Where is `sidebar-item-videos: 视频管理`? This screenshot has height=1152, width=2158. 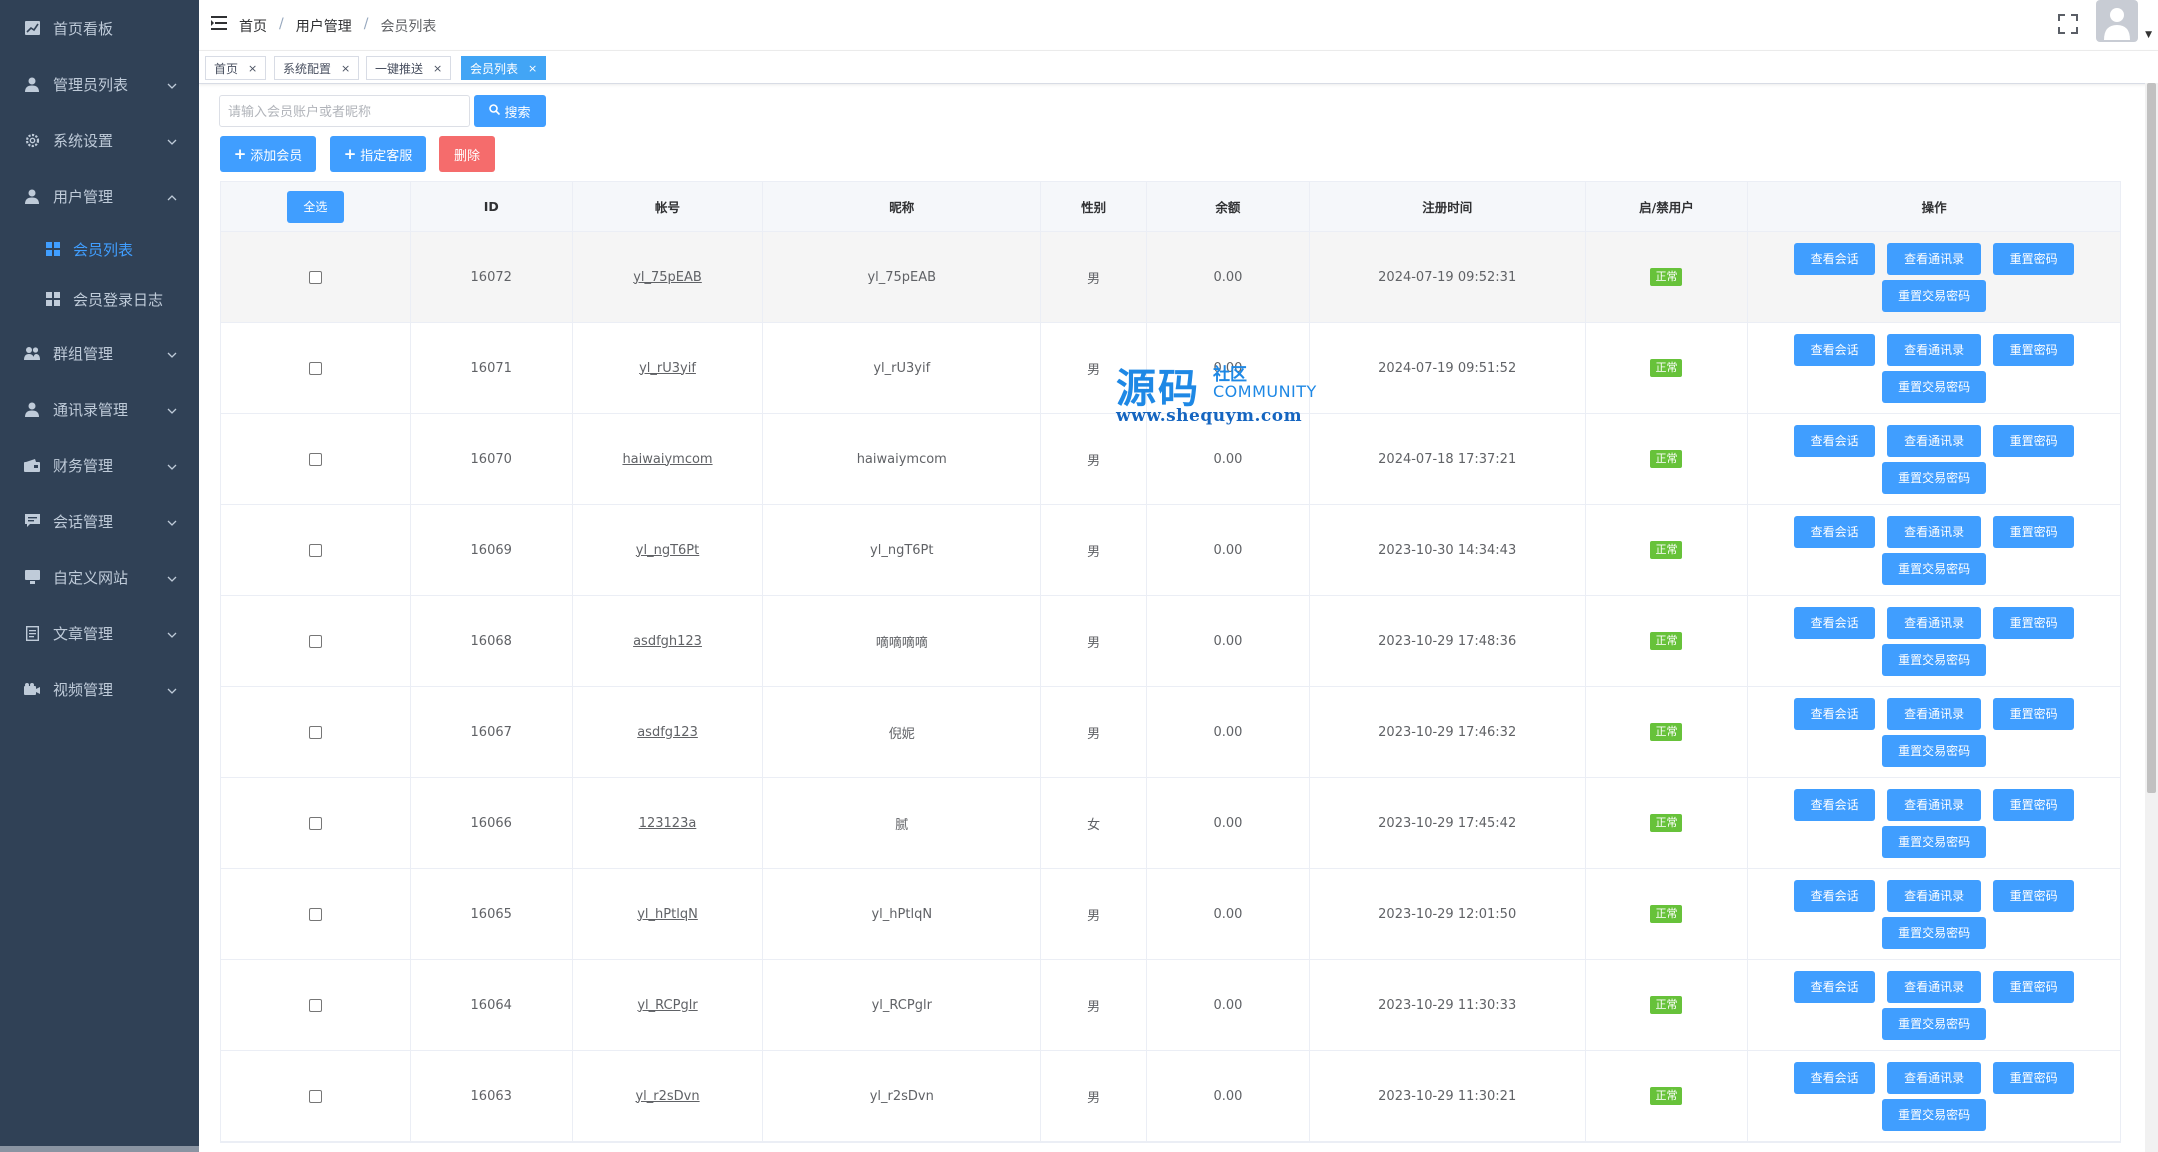
sidebar-item-videos: 视频管理 is located at coordinates (99, 689).